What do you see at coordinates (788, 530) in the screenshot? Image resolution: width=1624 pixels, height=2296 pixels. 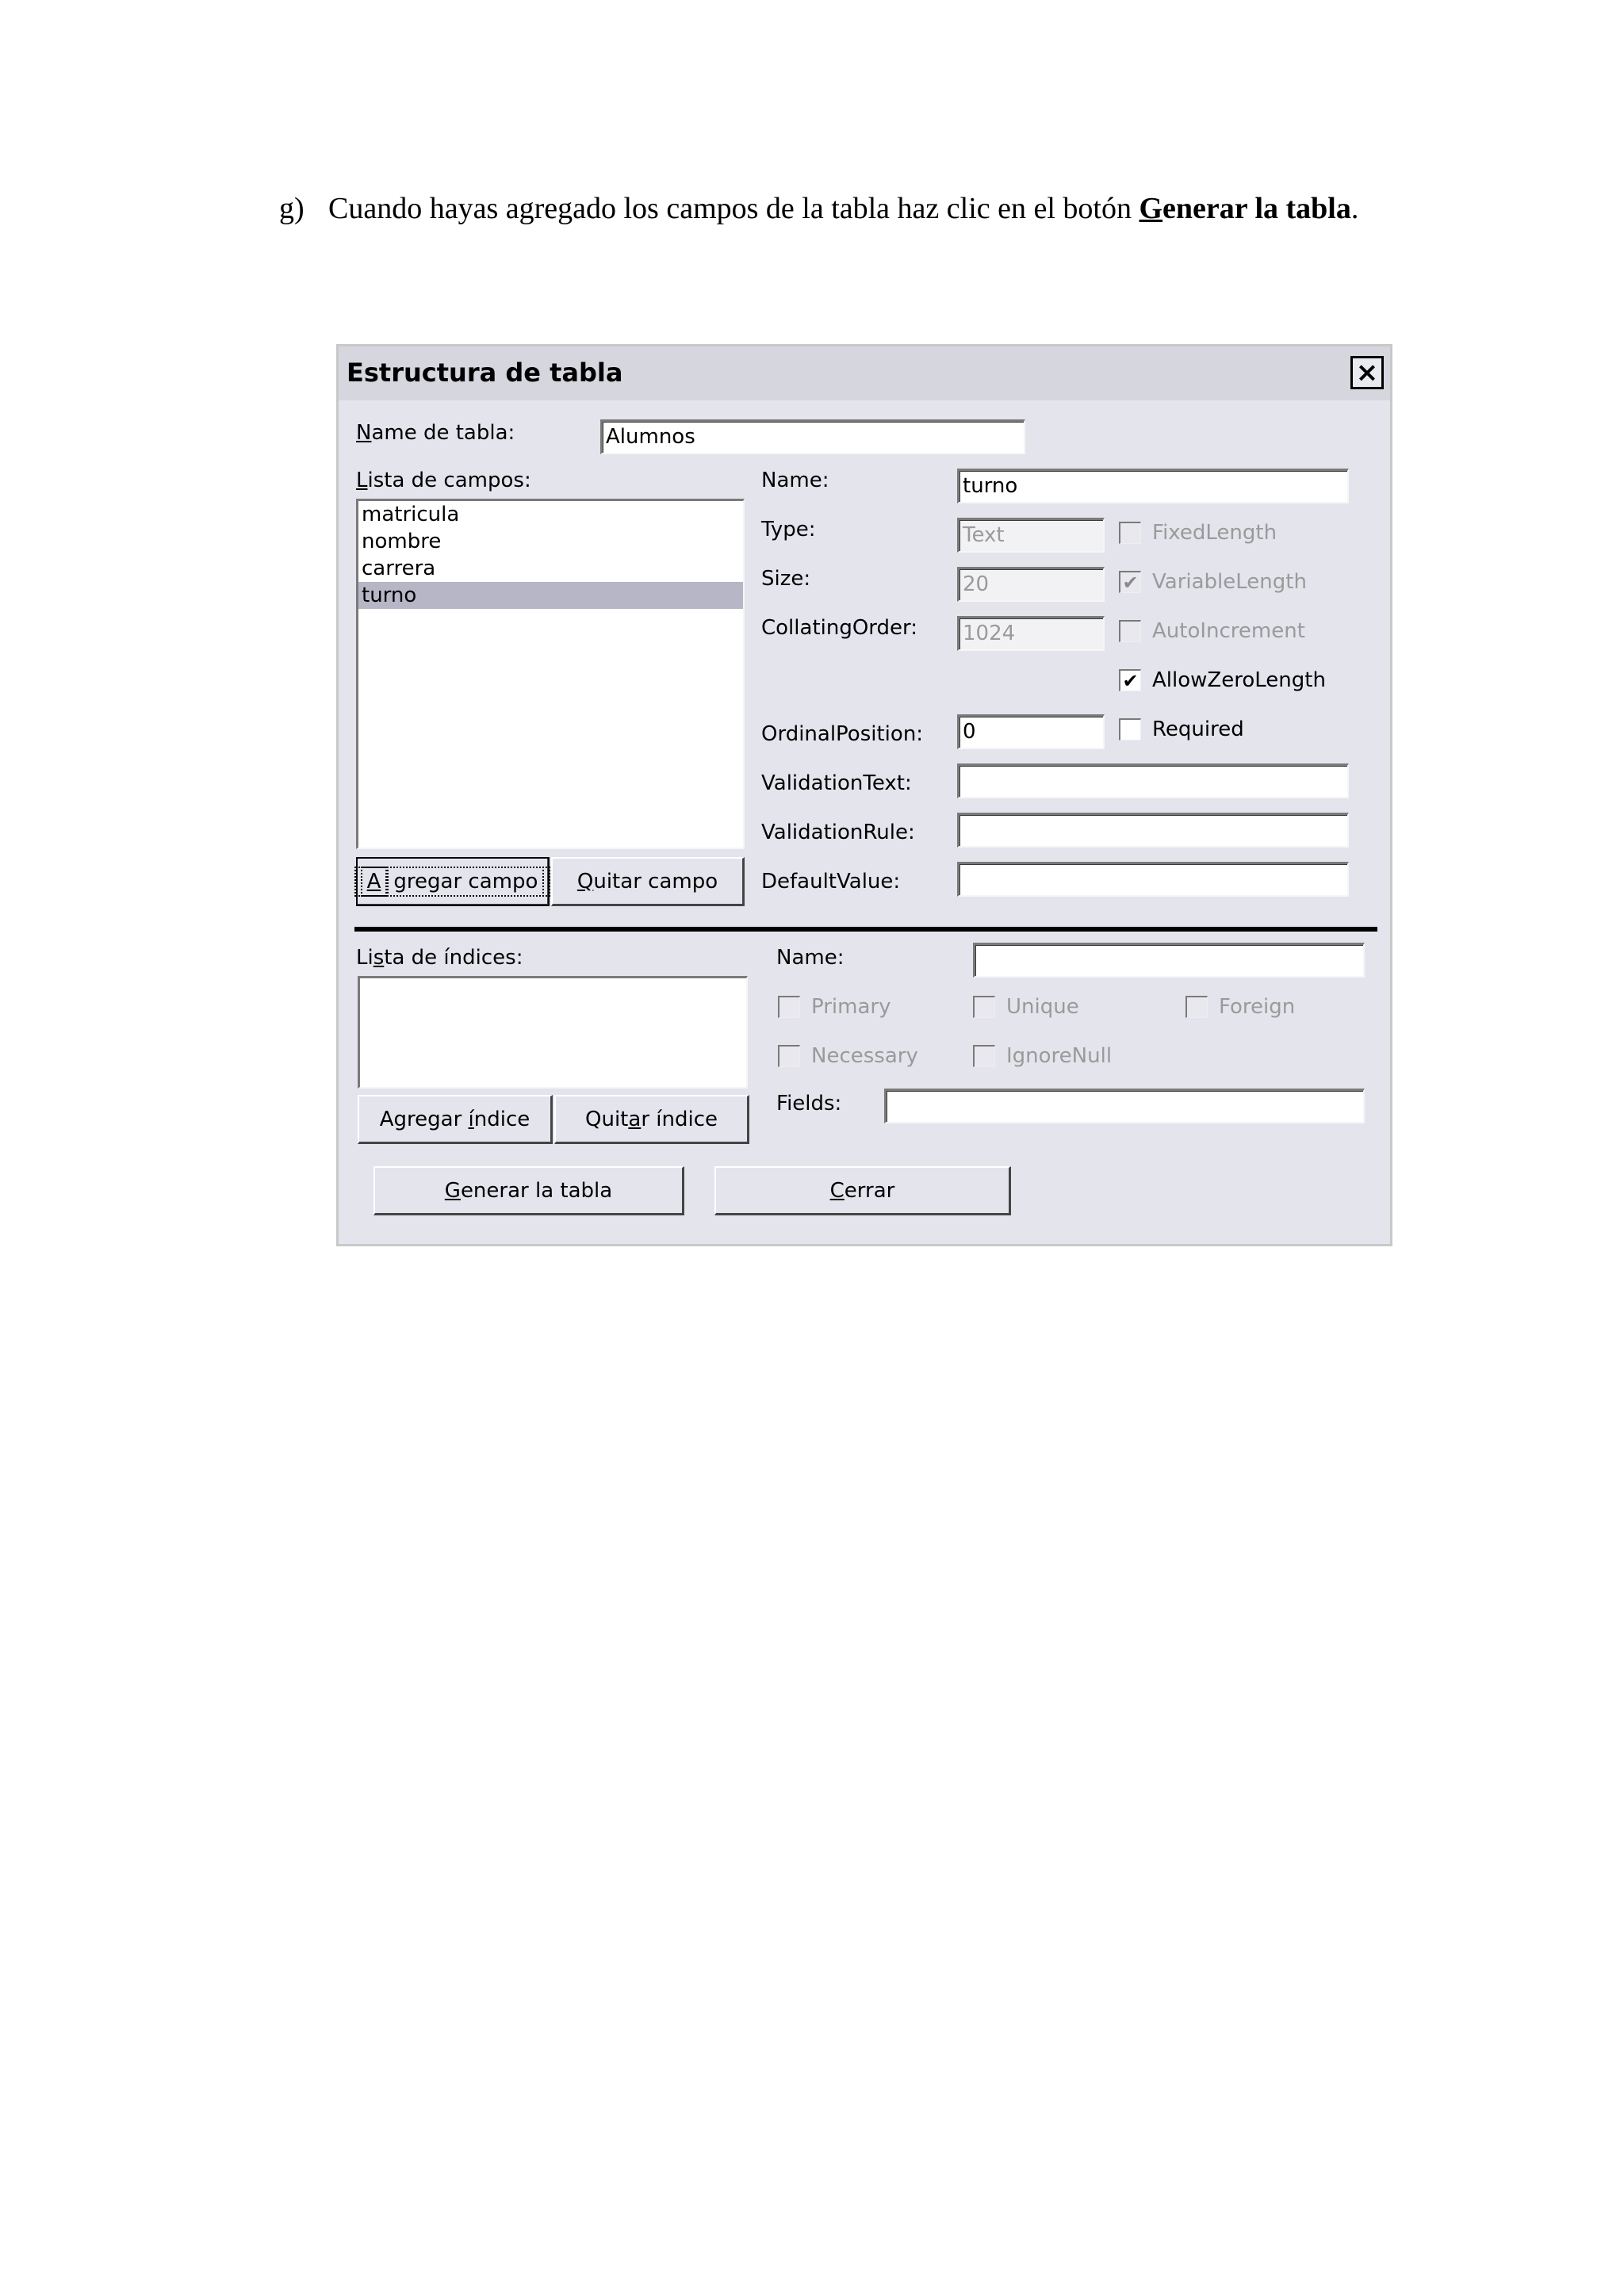 I see `field-type-label: Type:` at bounding box center [788, 530].